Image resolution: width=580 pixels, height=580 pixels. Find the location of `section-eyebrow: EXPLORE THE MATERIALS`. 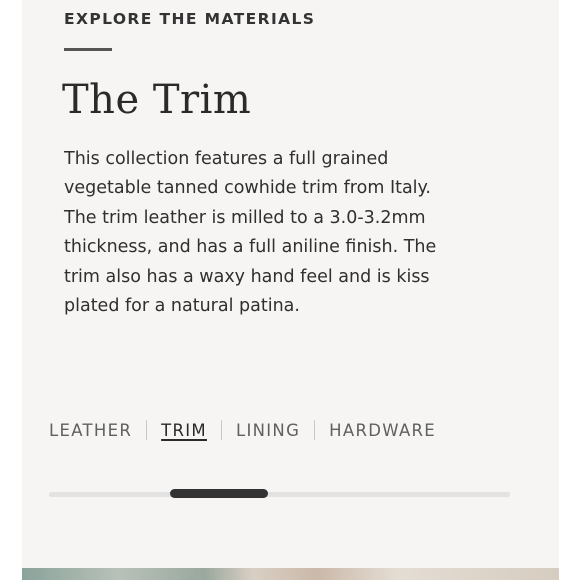

section-eyebrow: EXPLORE THE MATERIALS is located at coordinates (190, 19).